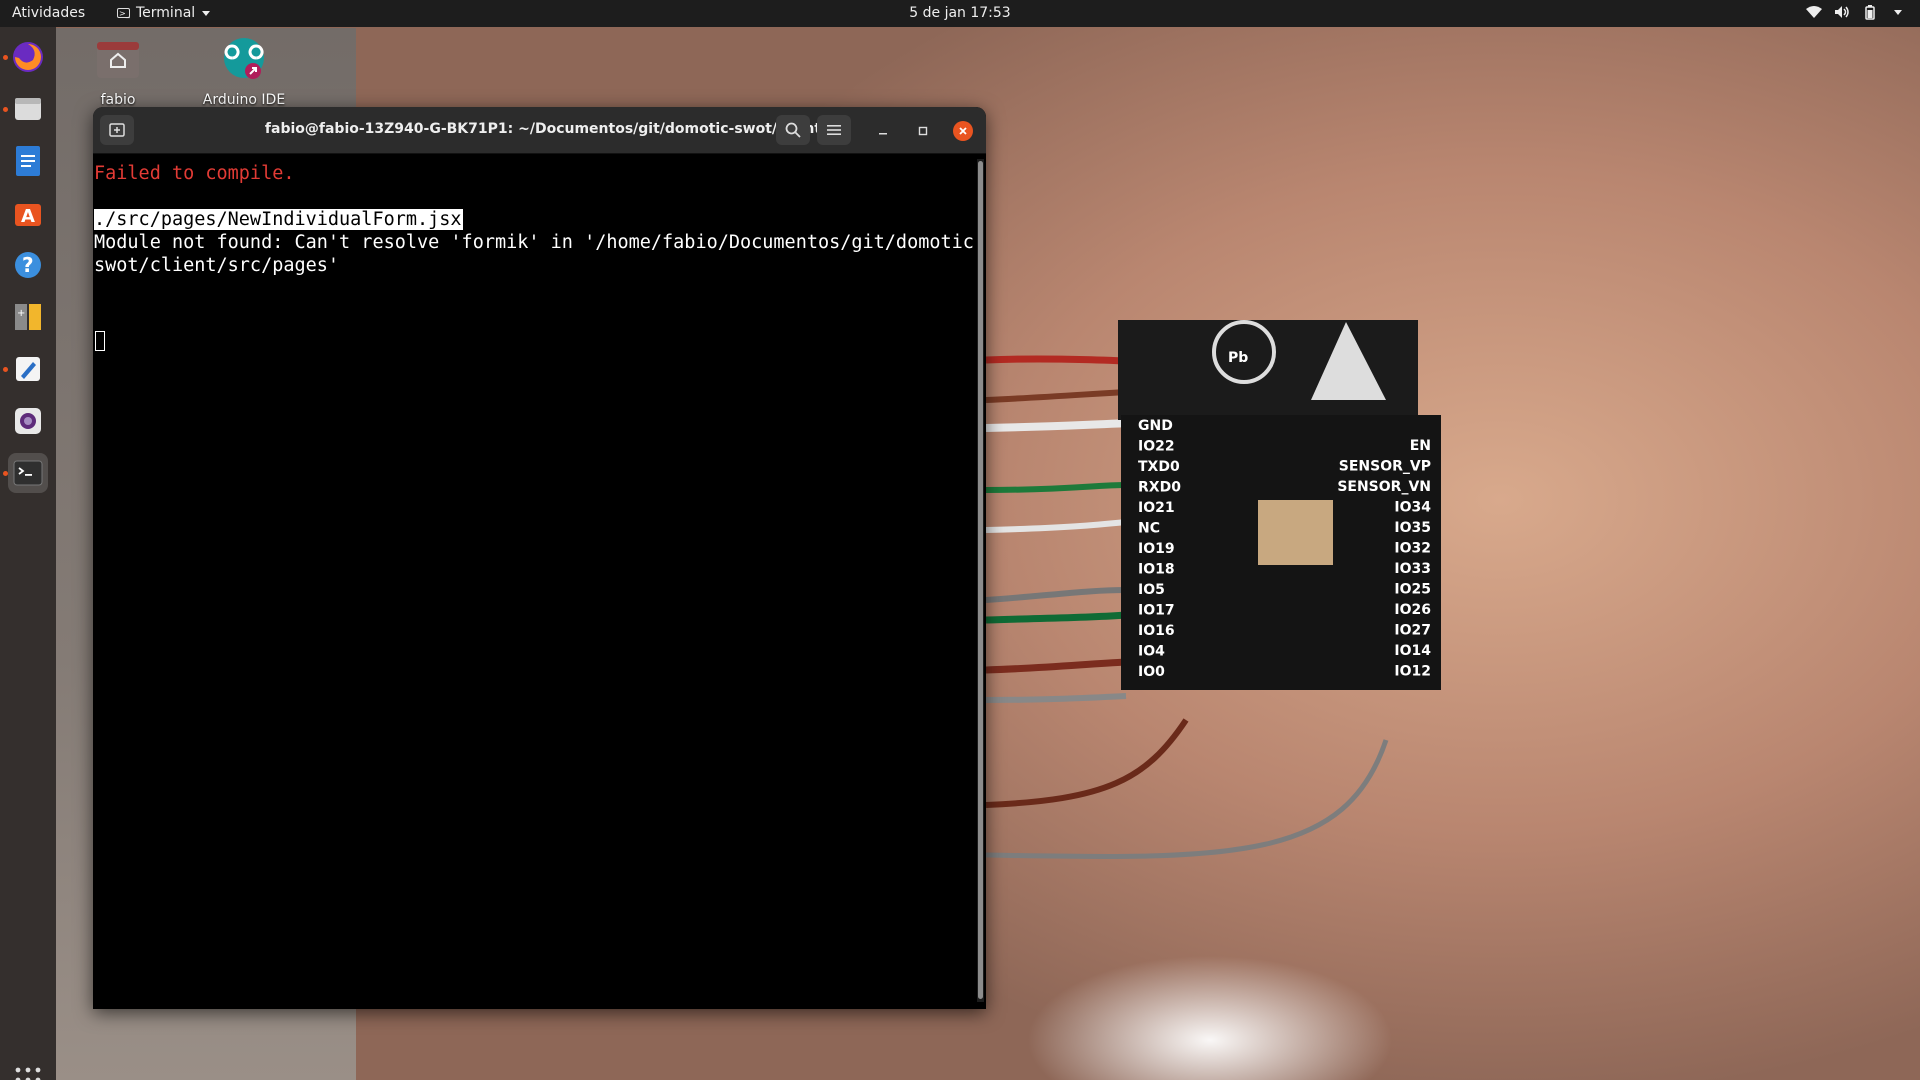  What do you see at coordinates (1420, 446) in the screenshot?
I see `board-pin-label: EN` at bounding box center [1420, 446].